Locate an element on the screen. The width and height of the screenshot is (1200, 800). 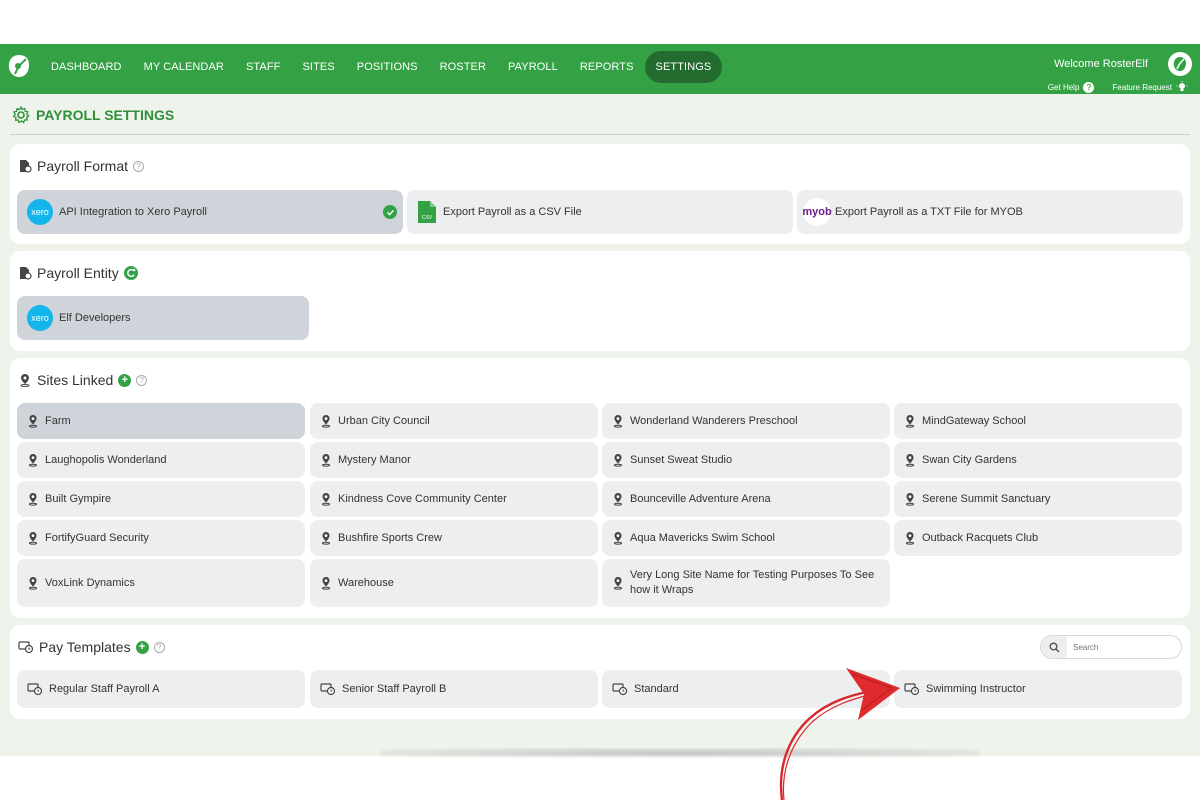
header-sublinks: Get Help ? Feature Request is located at coordinates (1118, 87).